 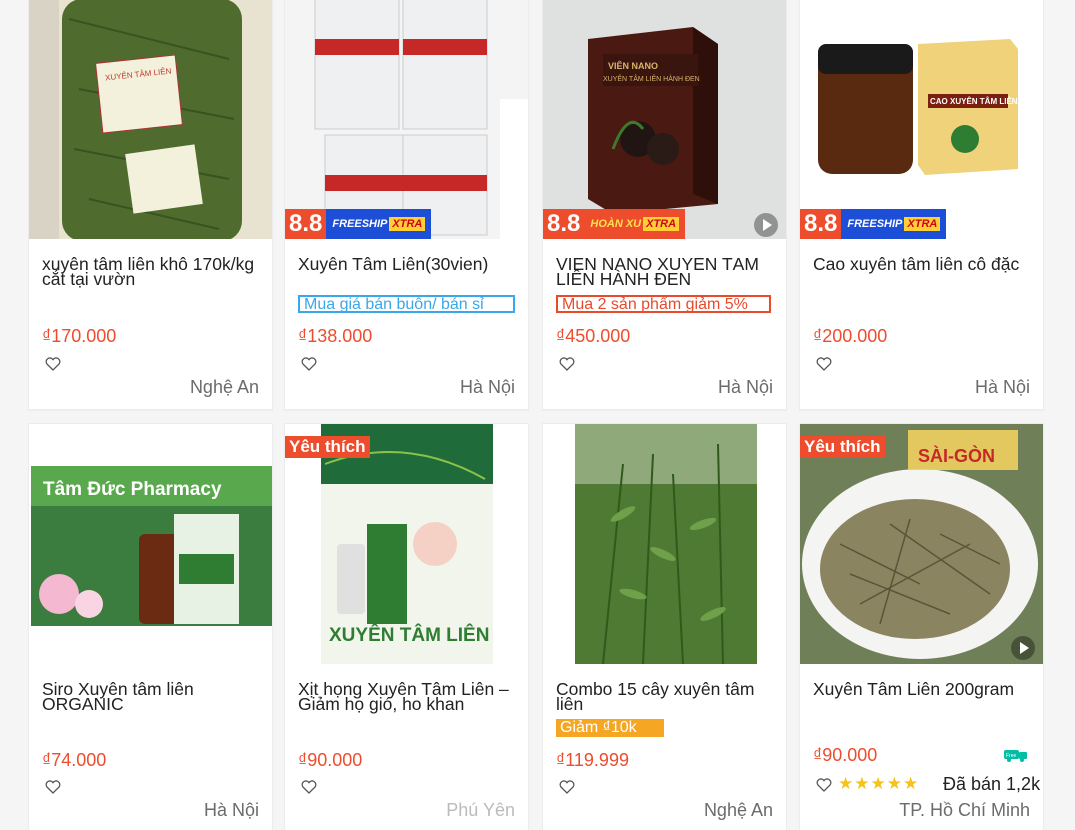 I want to click on product-image: SÀI-GÒN Yêu thích, so click(x=921, y=544).